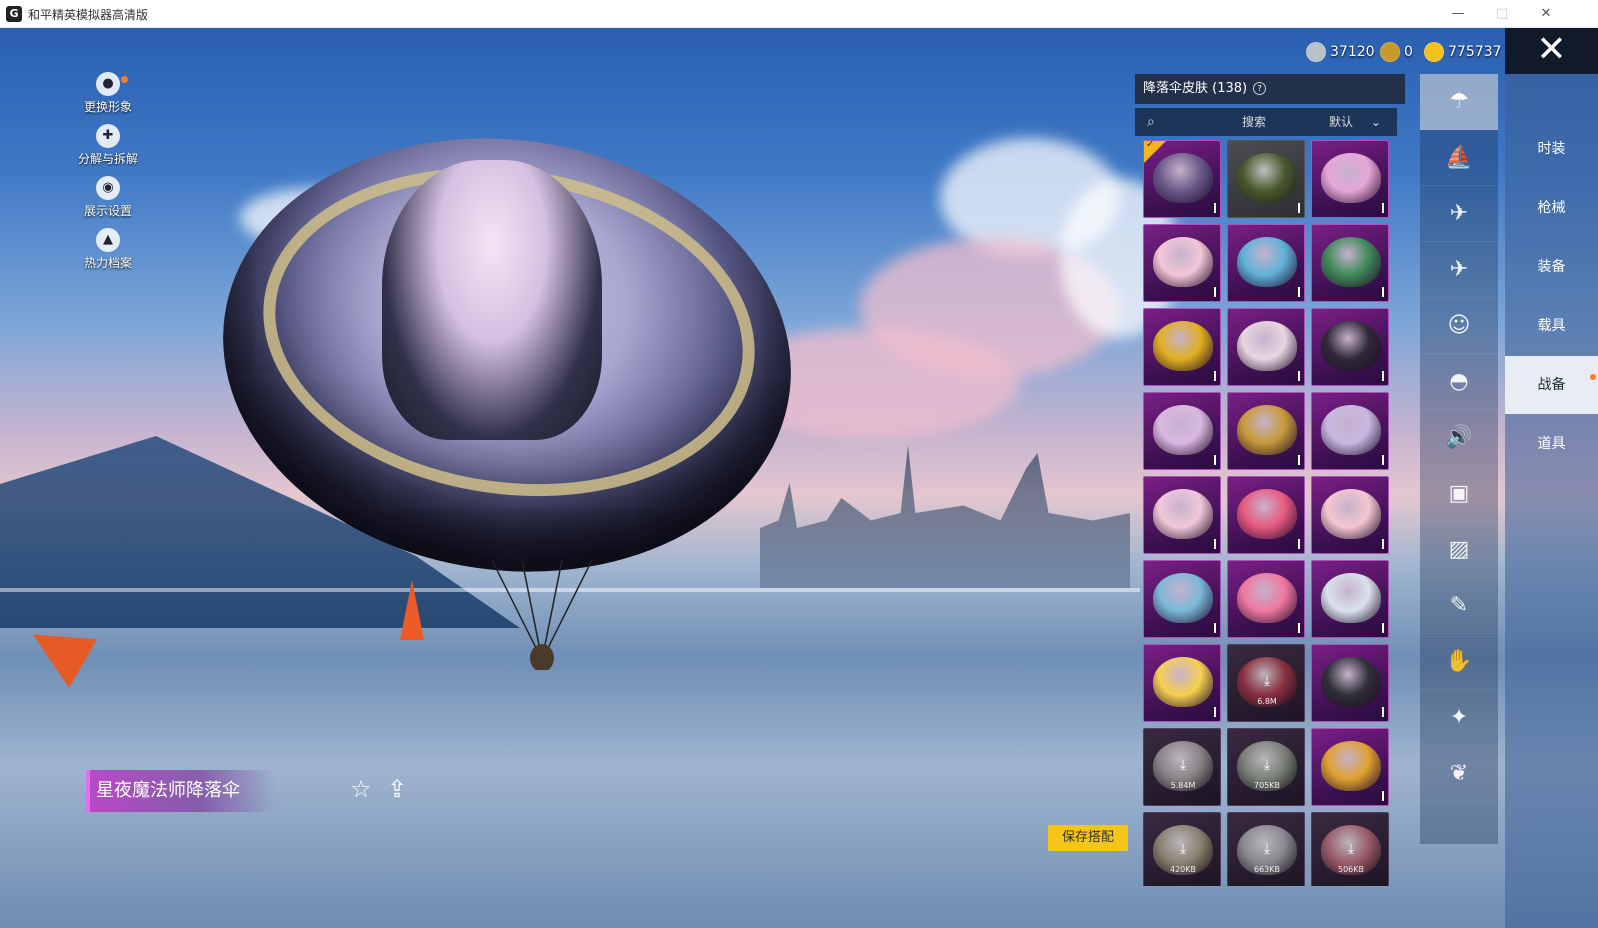 This screenshot has width=1598, height=928. What do you see at coordinates (1270, 89) in the screenshot?
I see `panel-header: 降落伞皮肤 (138)?` at bounding box center [1270, 89].